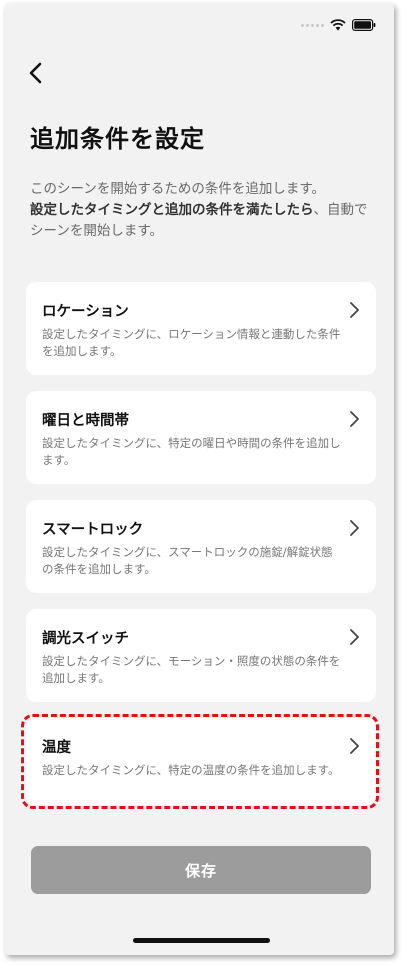 The height and width of the screenshot is (965, 407). Describe the element at coordinates (85, 312) in the screenshot. I see `card-title: ロケーション` at that location.